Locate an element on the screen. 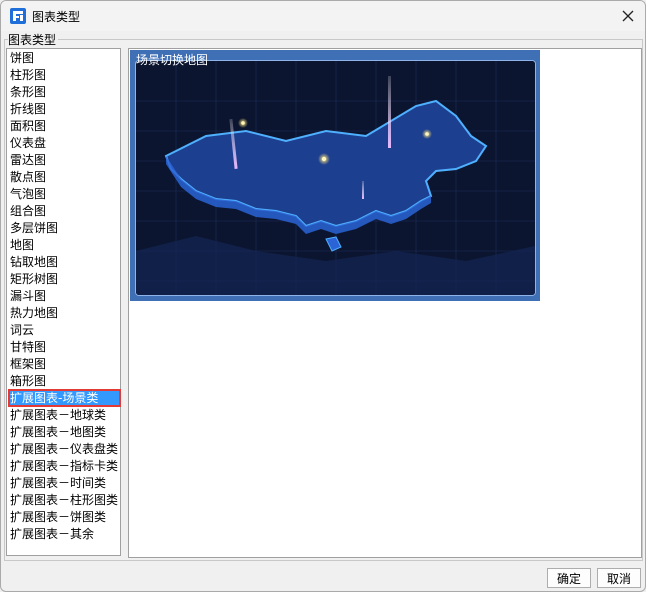  chart-type-item: 扩展图表－地图类 is located at coordinates (64, 432).